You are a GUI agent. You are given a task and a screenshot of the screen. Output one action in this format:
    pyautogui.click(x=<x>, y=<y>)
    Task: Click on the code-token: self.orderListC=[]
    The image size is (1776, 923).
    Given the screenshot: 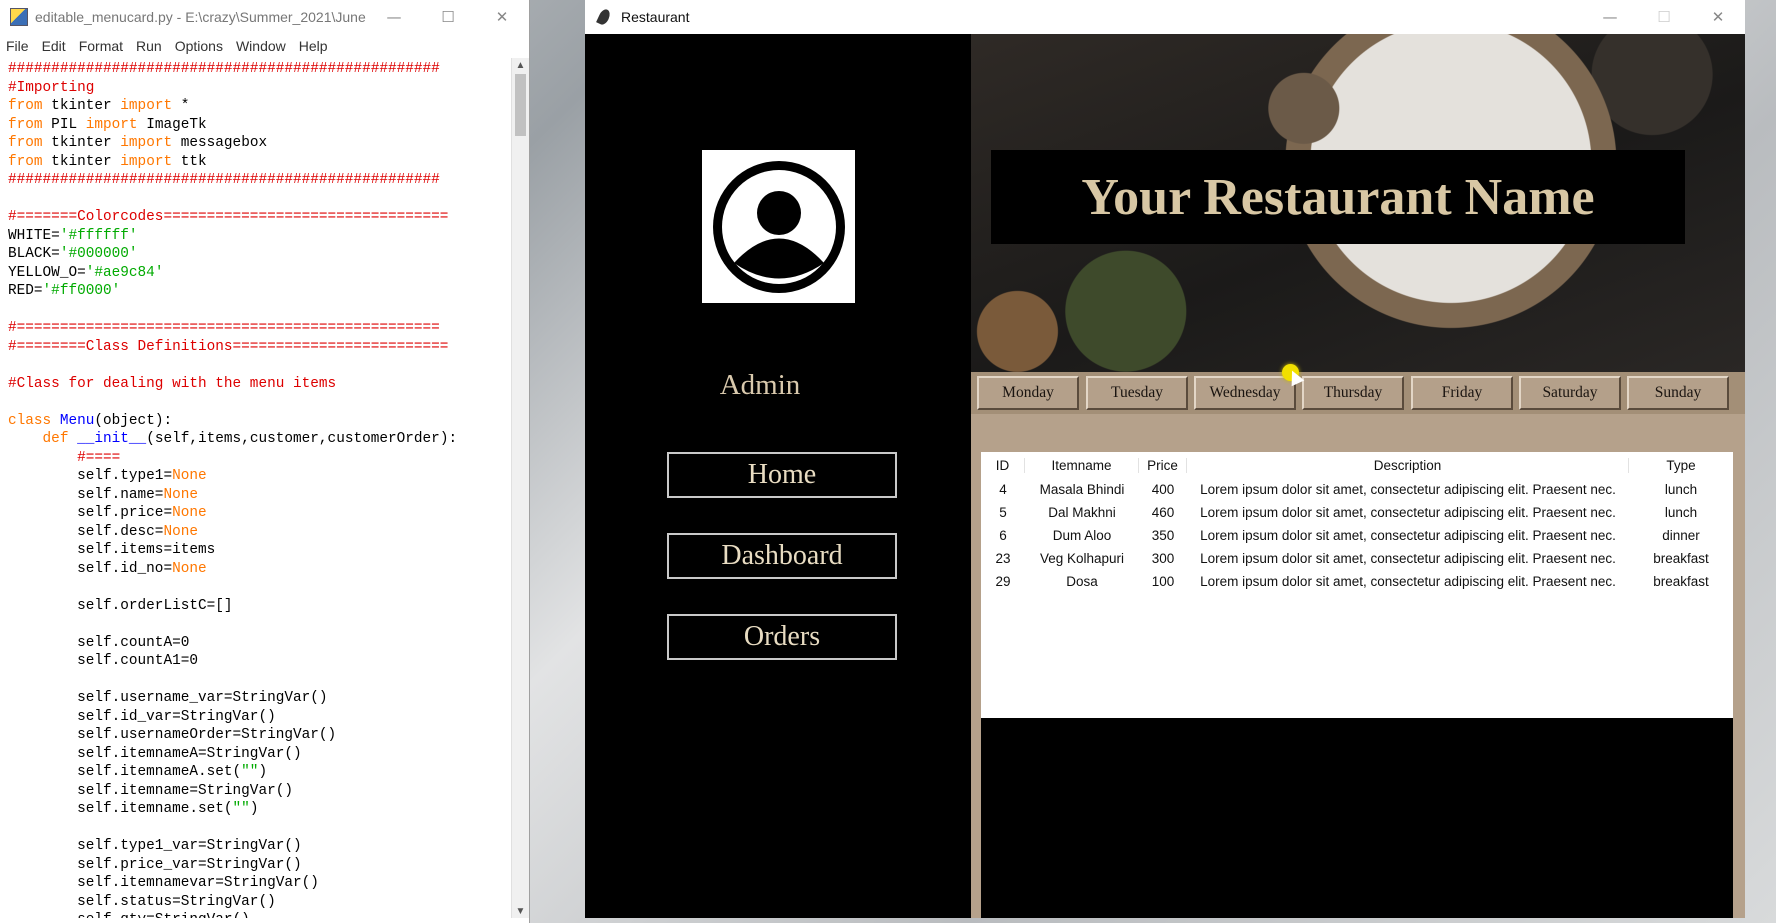 What is the action you would take?
    pyautogui.click(x=120, y=605)
    